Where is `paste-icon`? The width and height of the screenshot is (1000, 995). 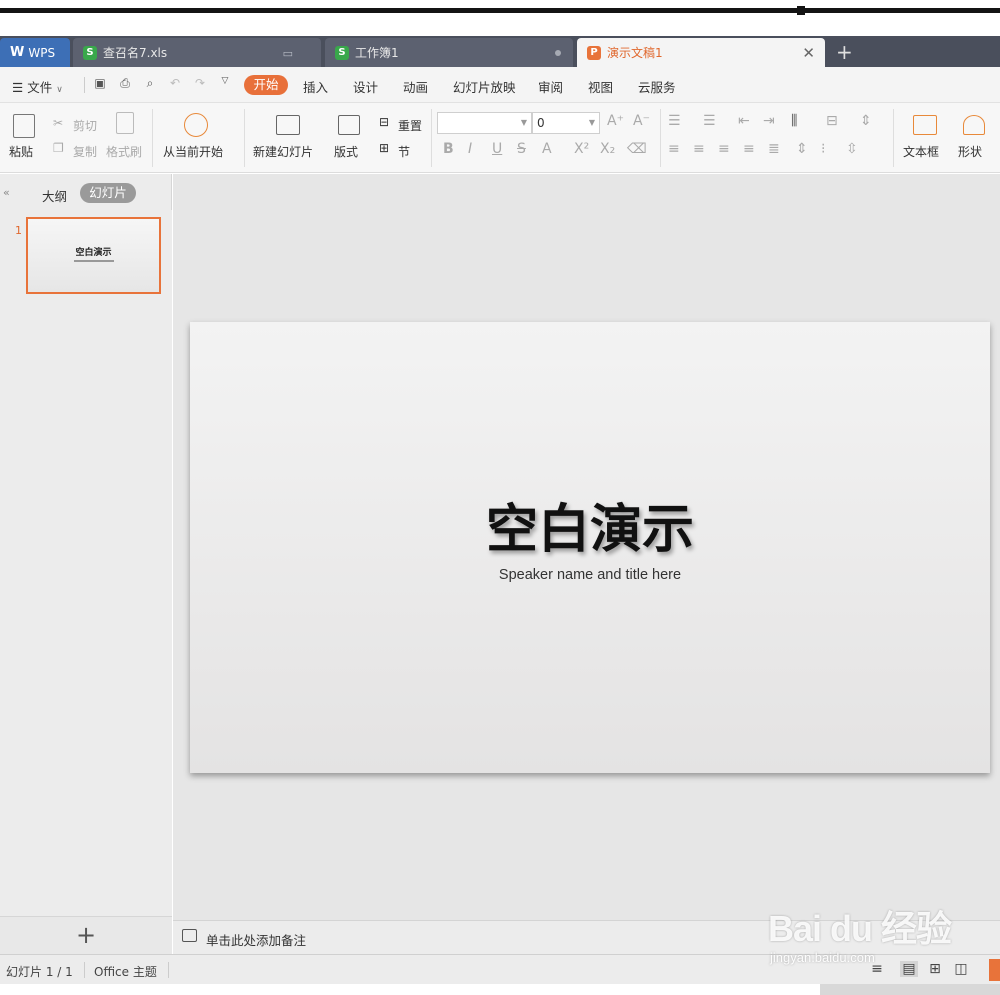
paste-icon is located at coordinates (24, 126).